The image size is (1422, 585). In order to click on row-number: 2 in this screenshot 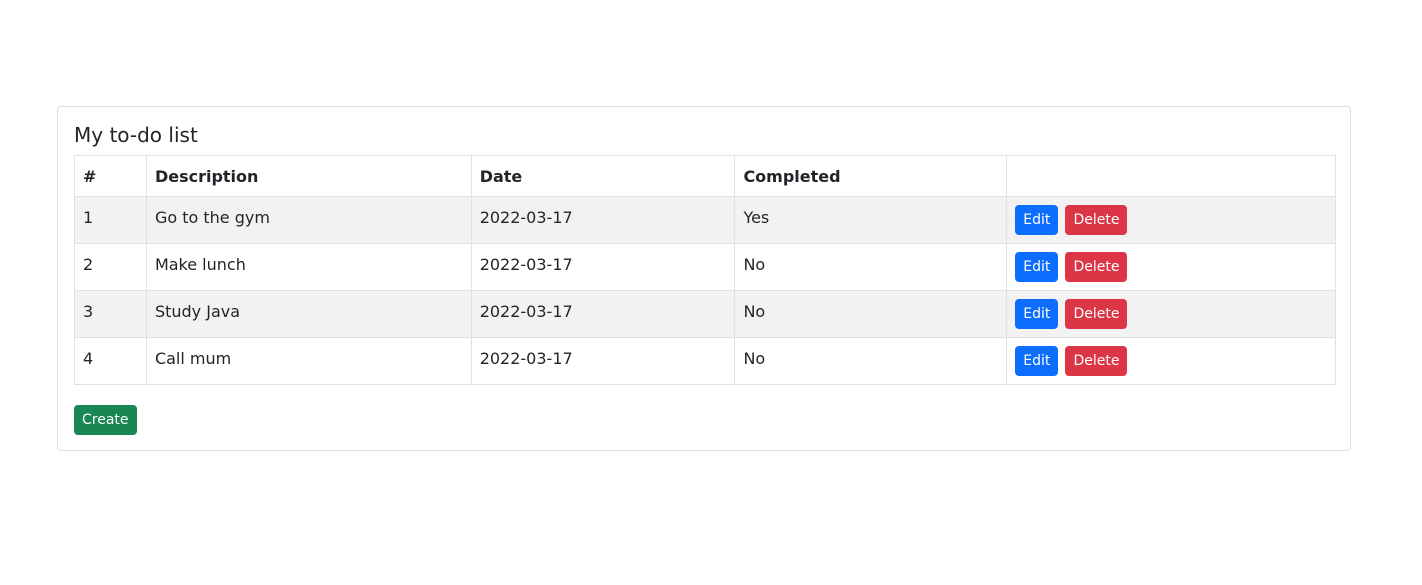, I will do `click(110, 267)`.